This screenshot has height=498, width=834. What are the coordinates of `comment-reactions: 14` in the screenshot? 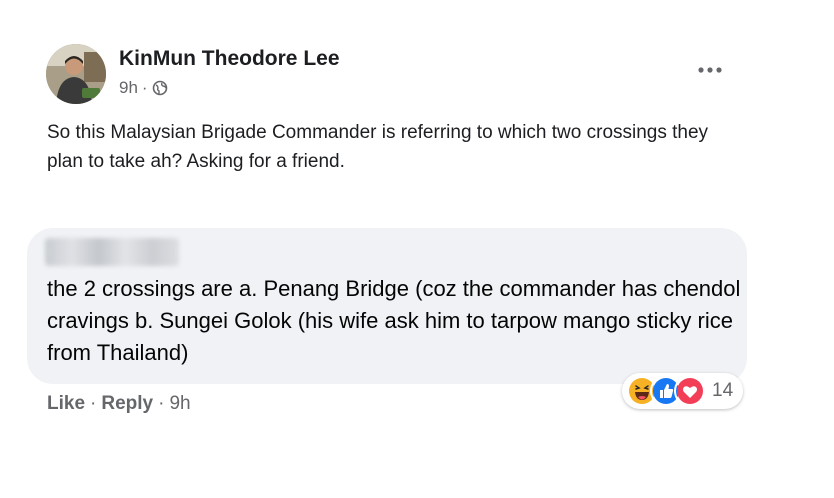 It's located at (683, 391).